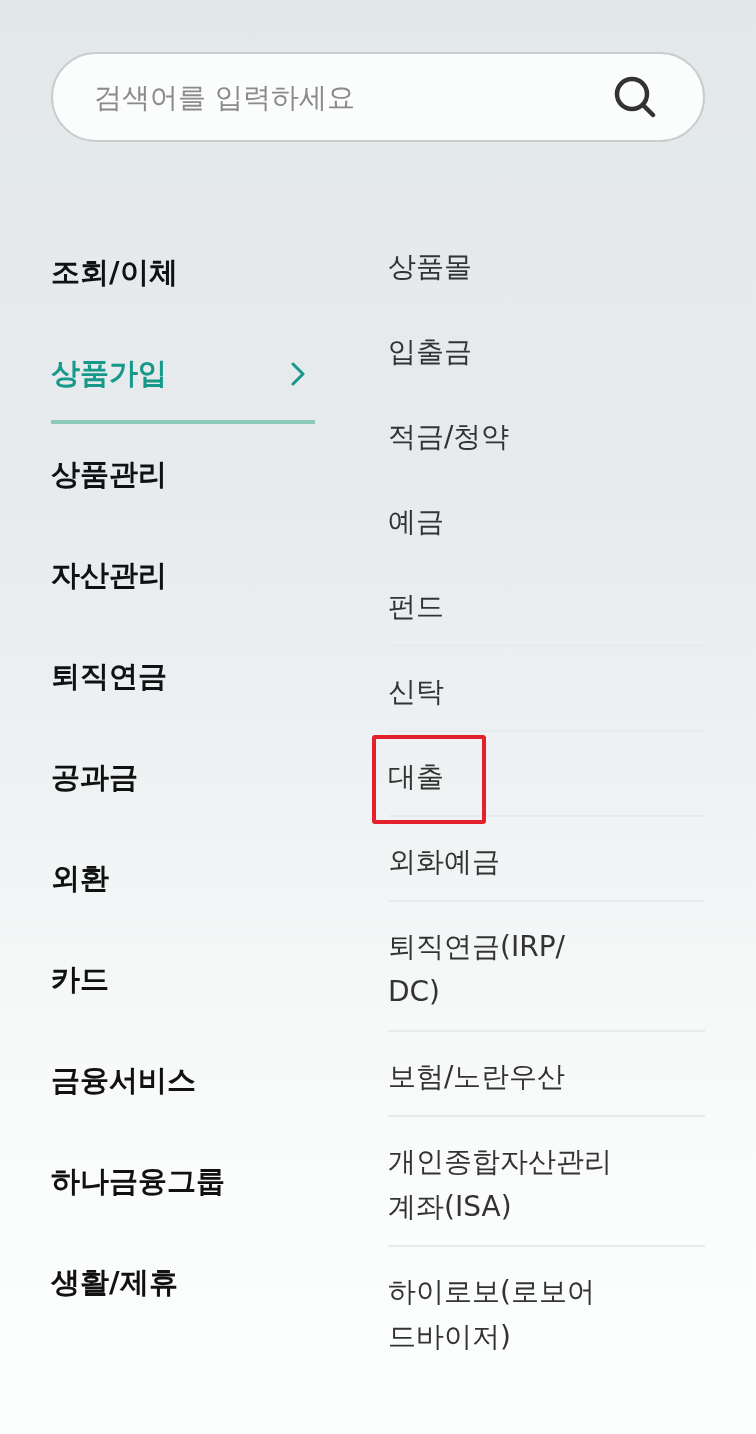  Describe the element at coordinates (183, 575) in the screenshot. I see `category-tab: 자산관리` at that location.